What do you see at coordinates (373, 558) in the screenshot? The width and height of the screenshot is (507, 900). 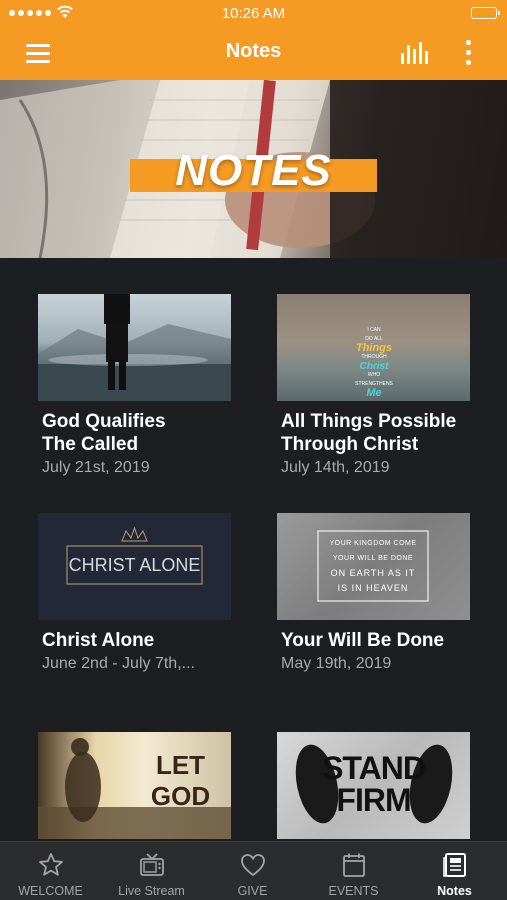 I see `thumb-line: YOUR WILL BE DONE` at bounding box center [373, 558].